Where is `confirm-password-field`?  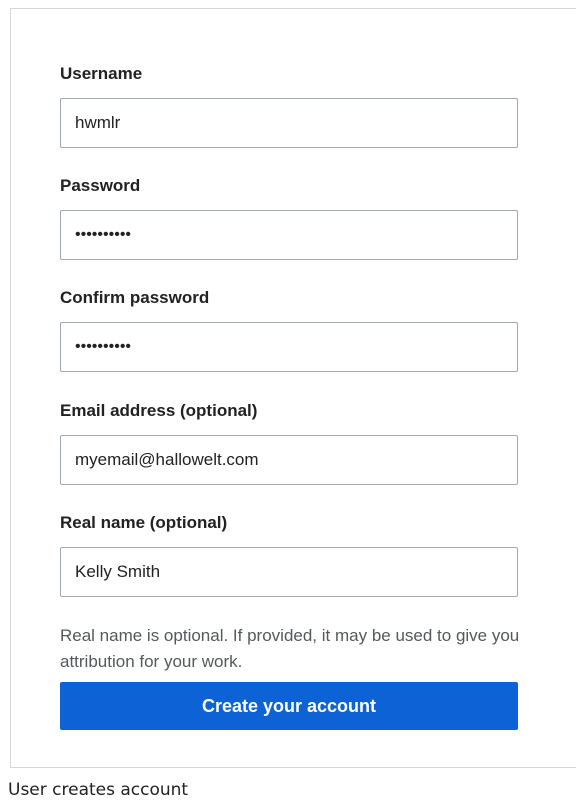 confirm-password-field is located at coordinates (289, 347).